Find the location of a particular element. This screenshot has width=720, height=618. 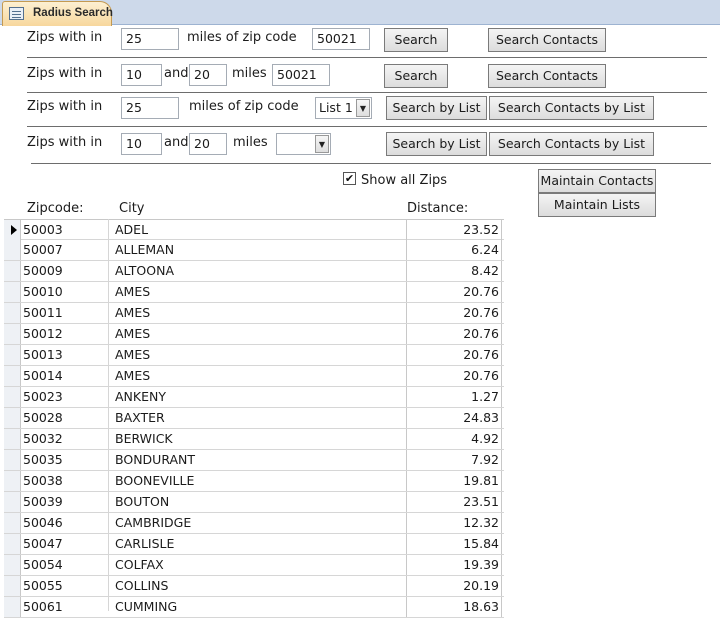

city-cell: ALTOONA is located at coordinates (260, 270).